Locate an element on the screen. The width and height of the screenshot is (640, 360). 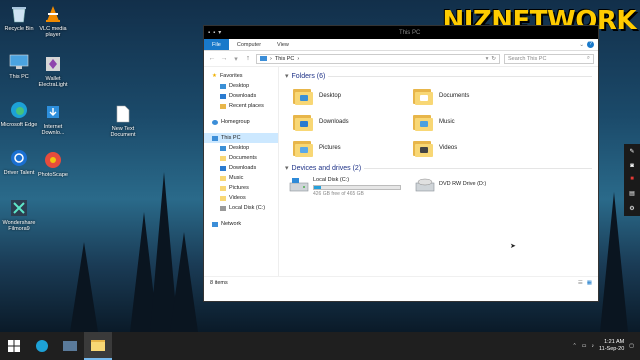
folder-item: Documents is located at coordinates (473, 96).